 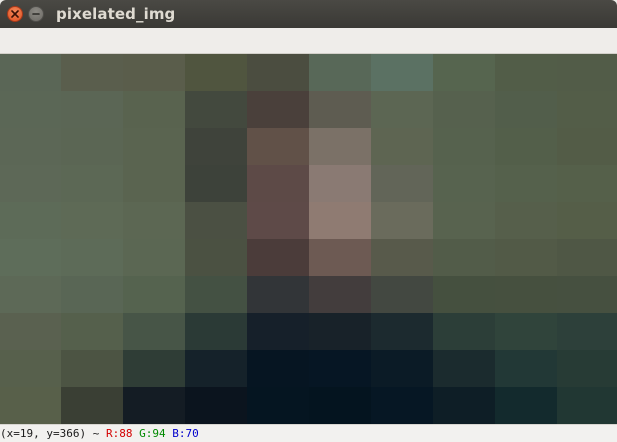 I want to click on green-value: G:94, so click(x=152, y=433).